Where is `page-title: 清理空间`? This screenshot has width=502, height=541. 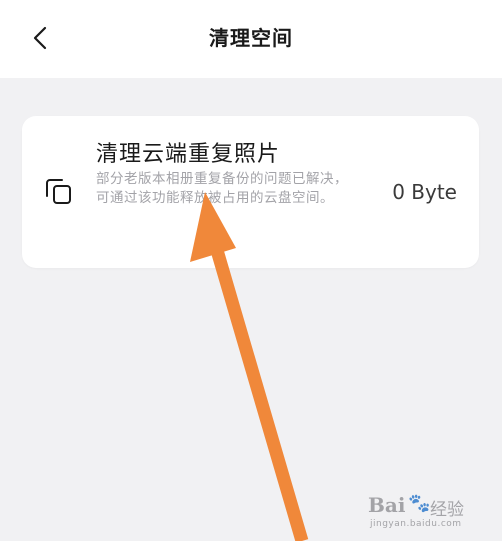
page-title: 清理空间 is located at coordinates (251, 38).